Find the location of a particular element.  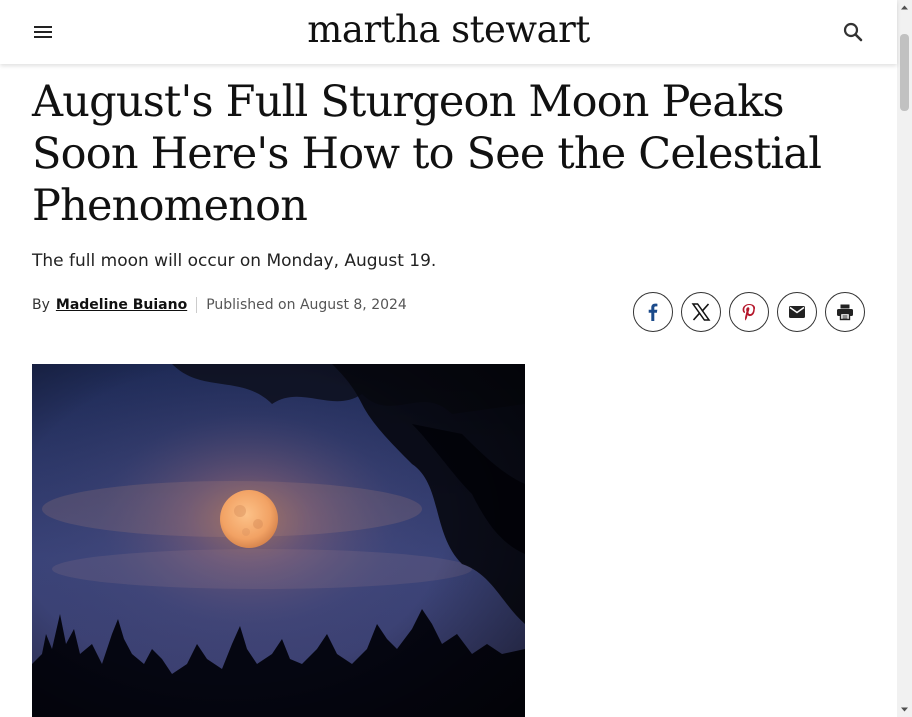

search-button is located at coordinates (853, 32).